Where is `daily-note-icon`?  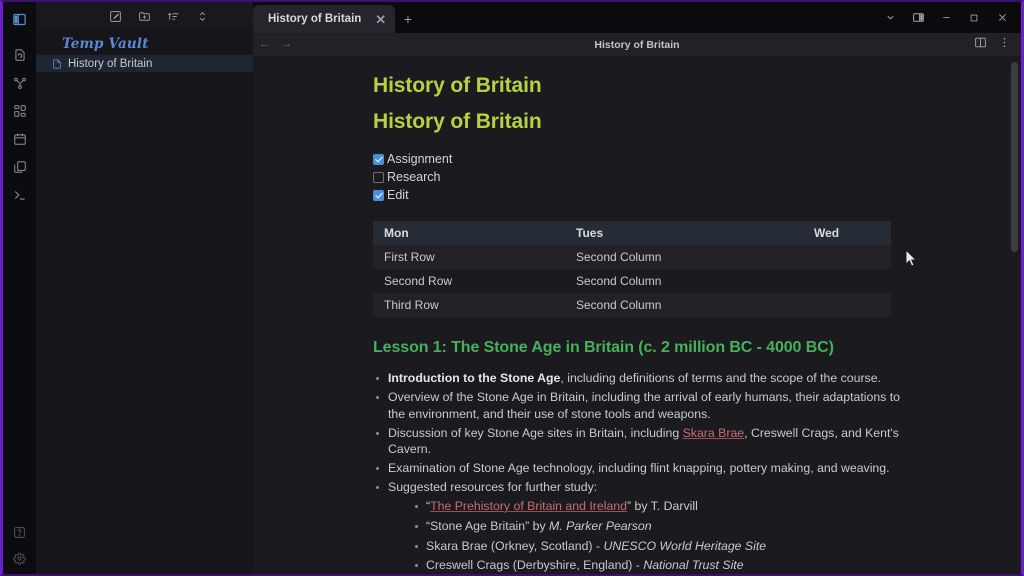
daily-note-icon is located at coordinates (20, 54).